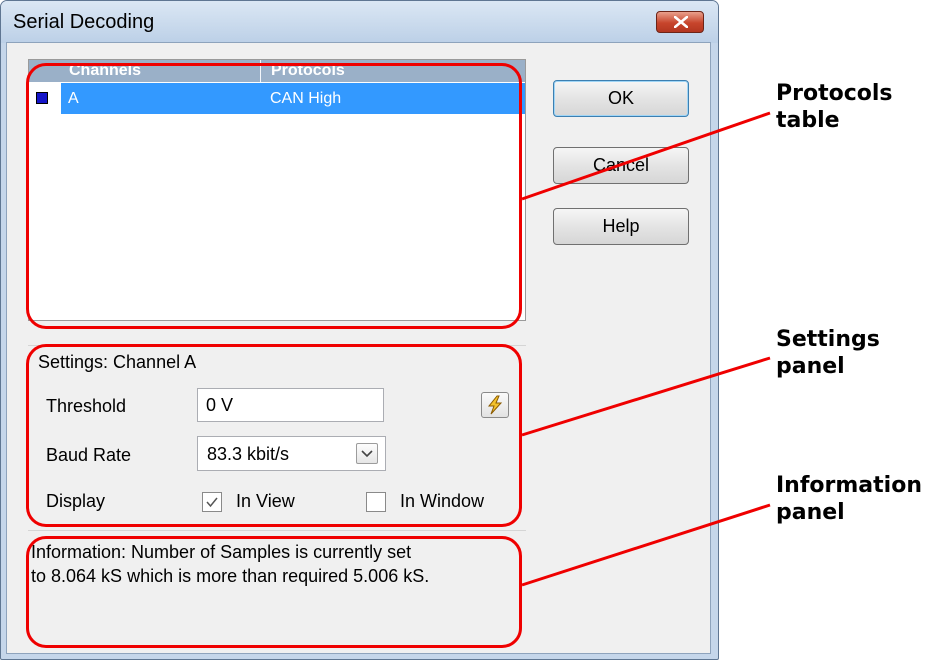 This screenshot has height=662, width=951. What do you see at coordinates (834, 93) in the screenshot?
I see `annotation-line: Protocols` at bounding box center [834, 93].